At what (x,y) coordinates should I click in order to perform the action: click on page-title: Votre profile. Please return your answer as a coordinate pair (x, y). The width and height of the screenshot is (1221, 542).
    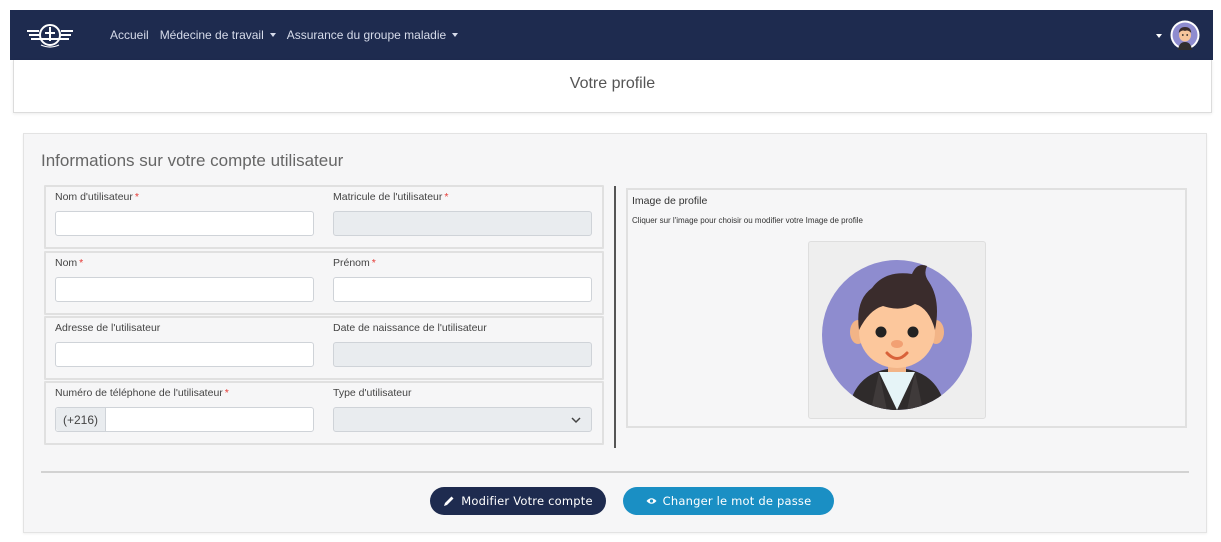
    Looking at the image, I should click on (612, 83).